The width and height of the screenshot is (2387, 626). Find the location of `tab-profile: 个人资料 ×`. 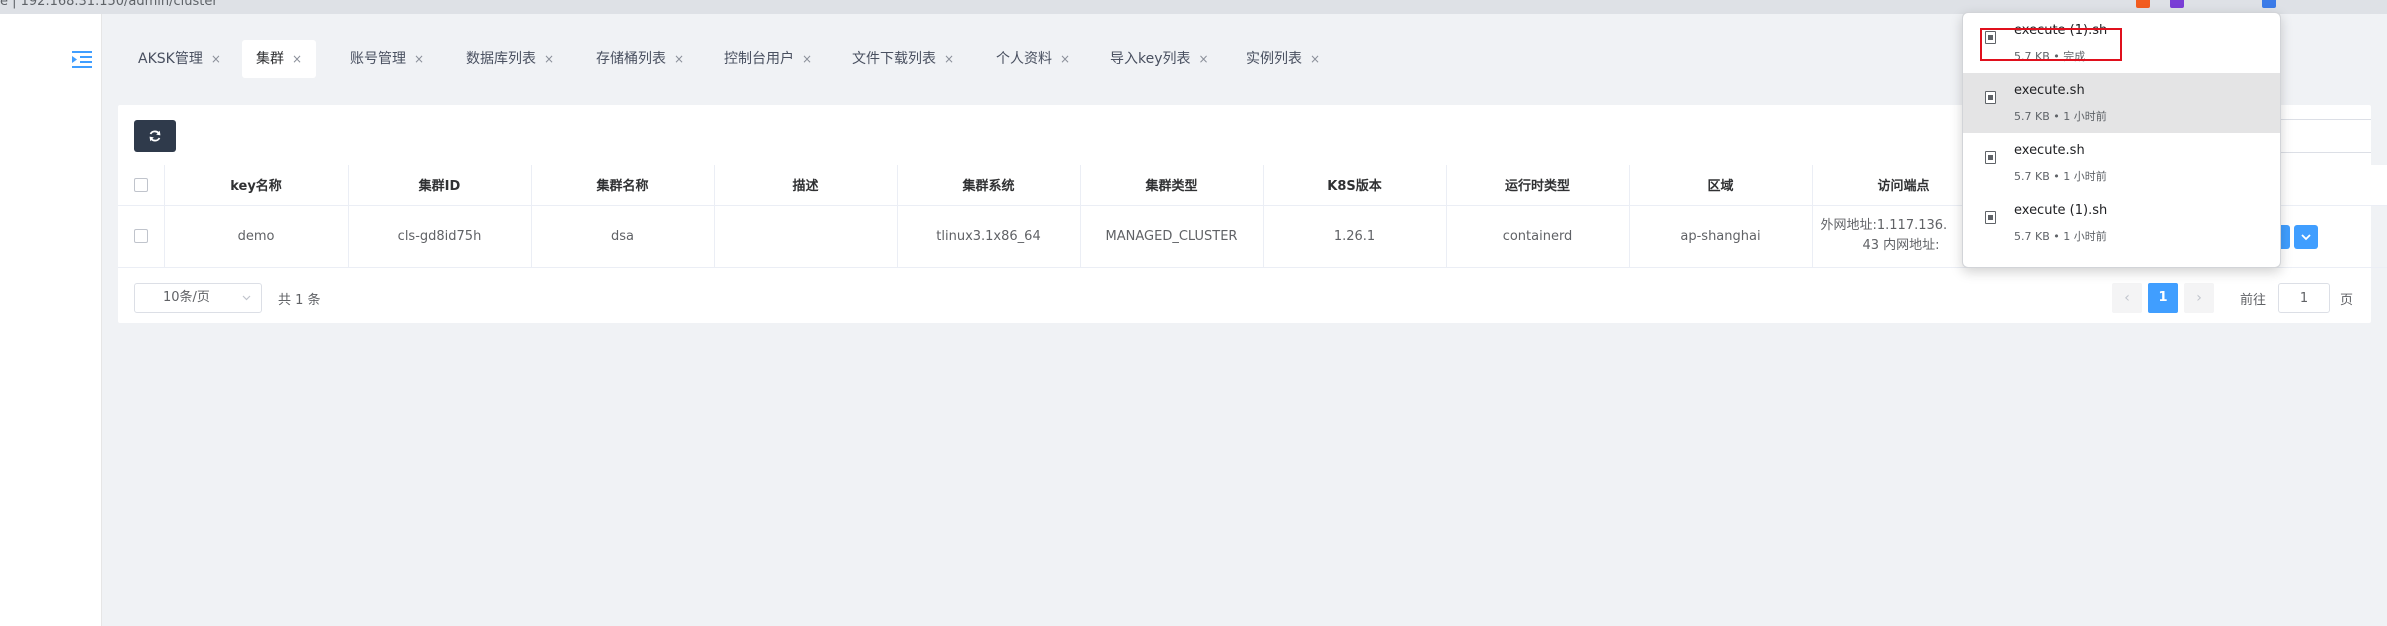

tab-profile: 个人资料 × is located at coordinates (1033, 59).